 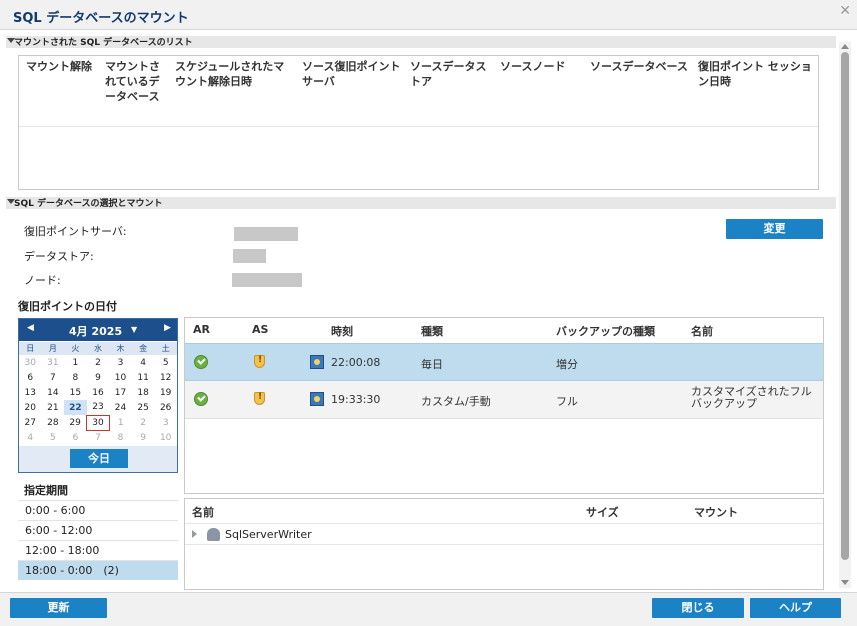 What do you see at coordinates (449, 74) in the screenshot?
I see `col-source-datastore: ソースデータストア` at bounding box center [449, 74].